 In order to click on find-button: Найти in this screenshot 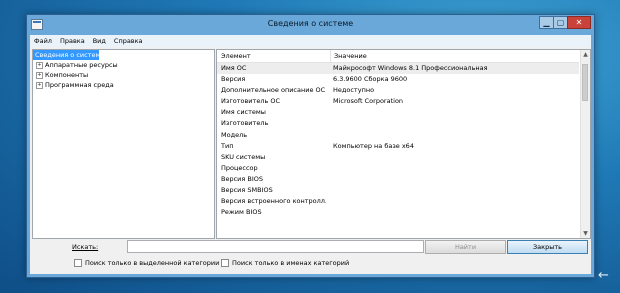, I will do `click(465, 247)`.